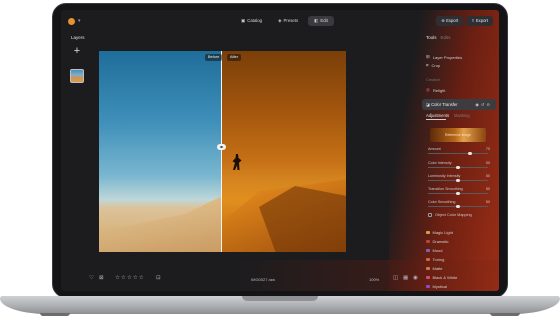 This screenshot has width=560, height=326. Describe the element at coordinates (438, 37) in the screenshot. I see `panel-tabs: Tools Edits` at that location.